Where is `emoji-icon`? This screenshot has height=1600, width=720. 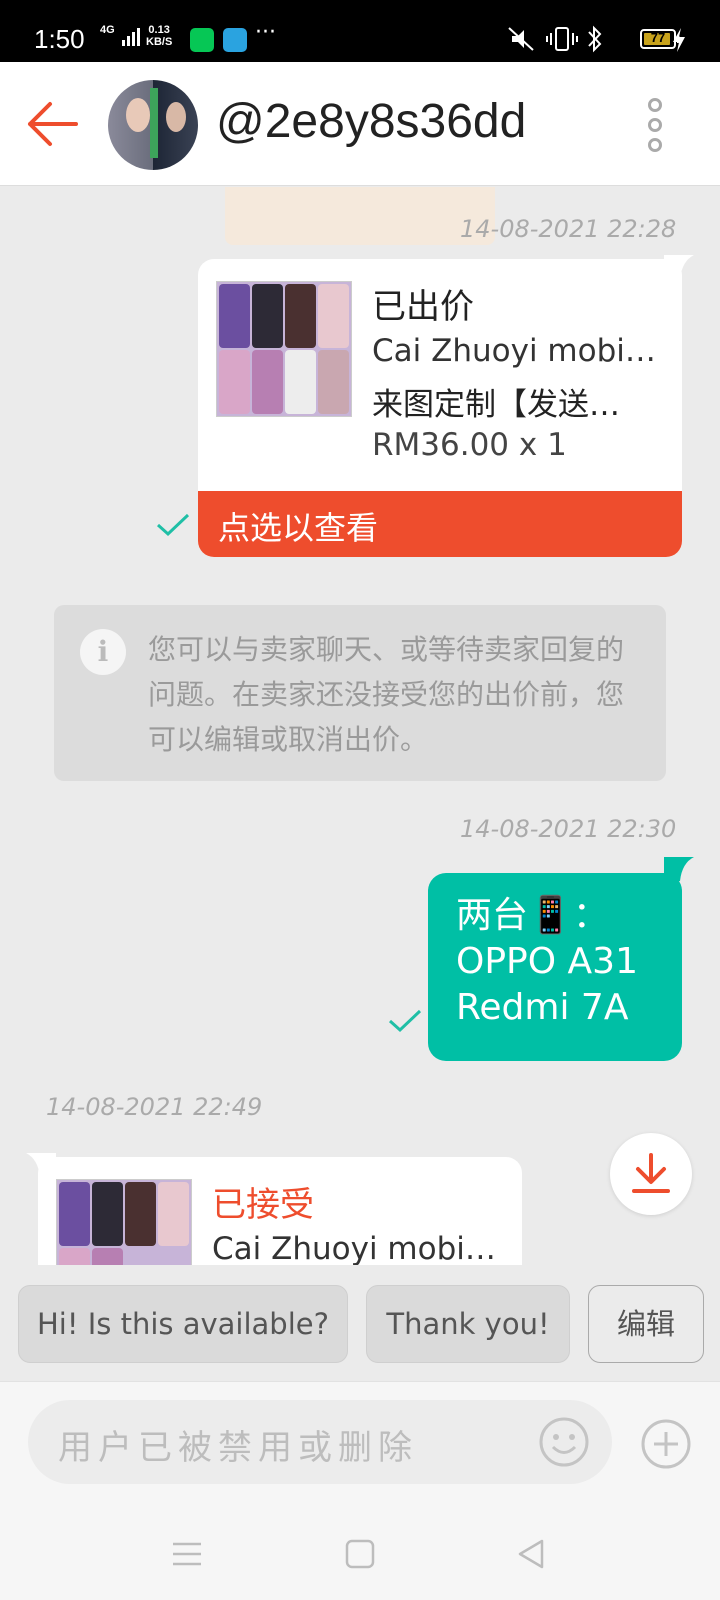
emoji-icon is located at coordinates (564, 1442).